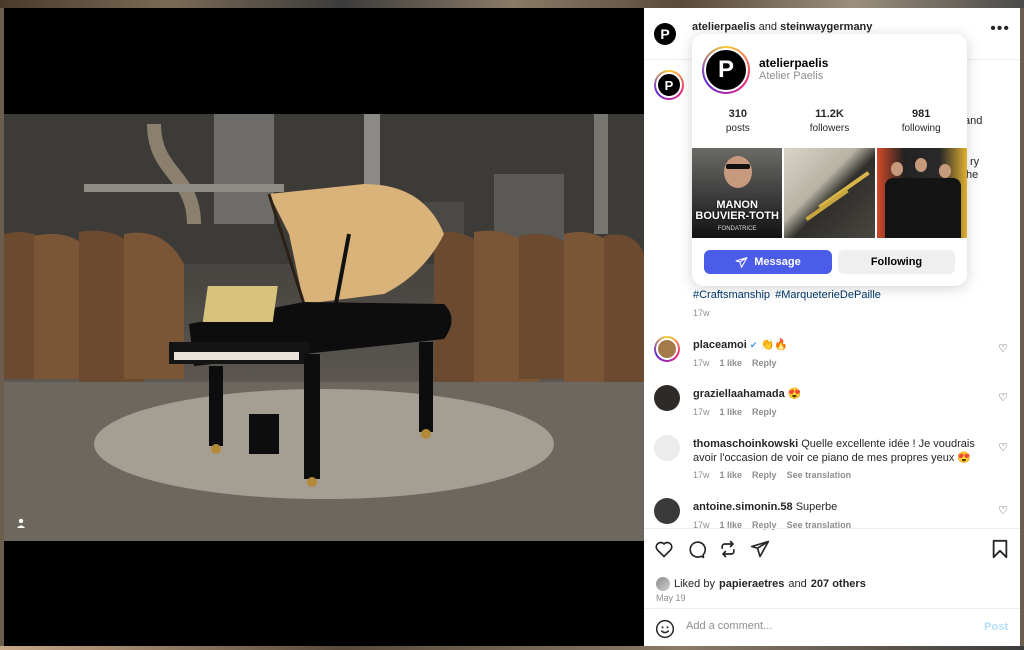 The width and height of the screenshot is (1024, 650). I want to click on profile-card-fullname: Atelier Paelis, so click(791, 76).